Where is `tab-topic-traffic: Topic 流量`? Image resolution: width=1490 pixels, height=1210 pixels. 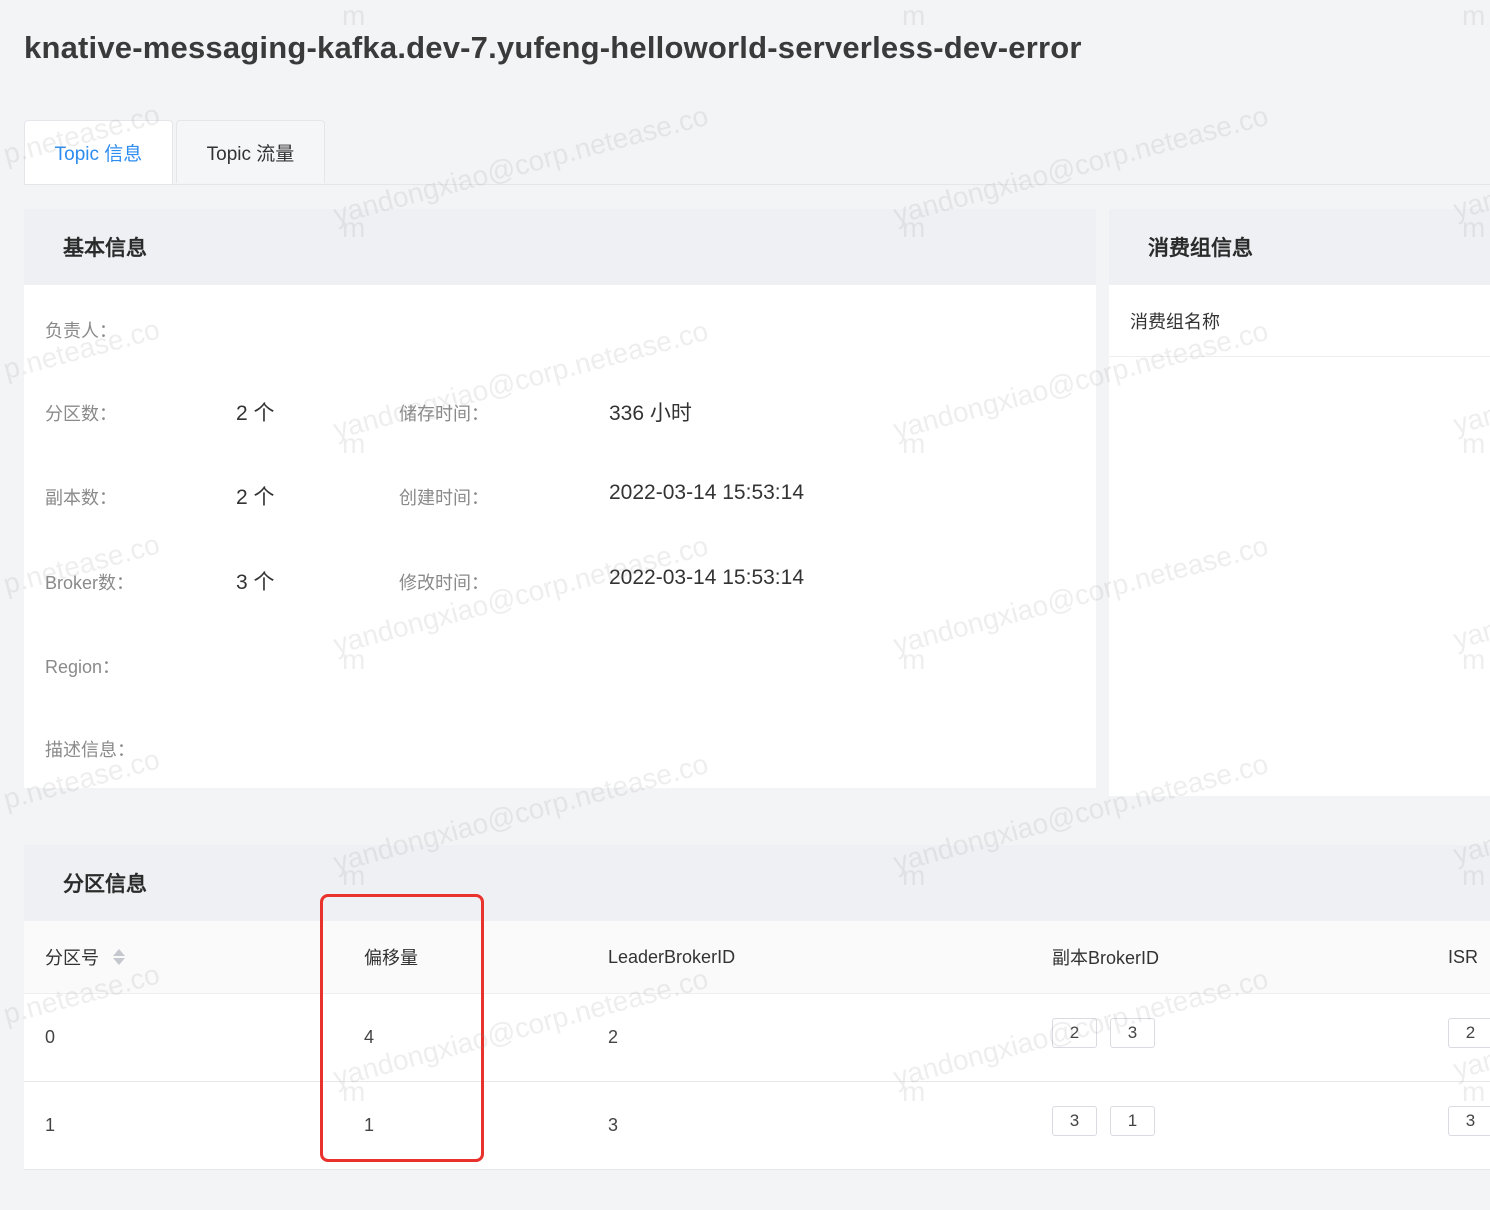
tab-topic-traffic: Topic 流量 is located at coordinates (250, 151).